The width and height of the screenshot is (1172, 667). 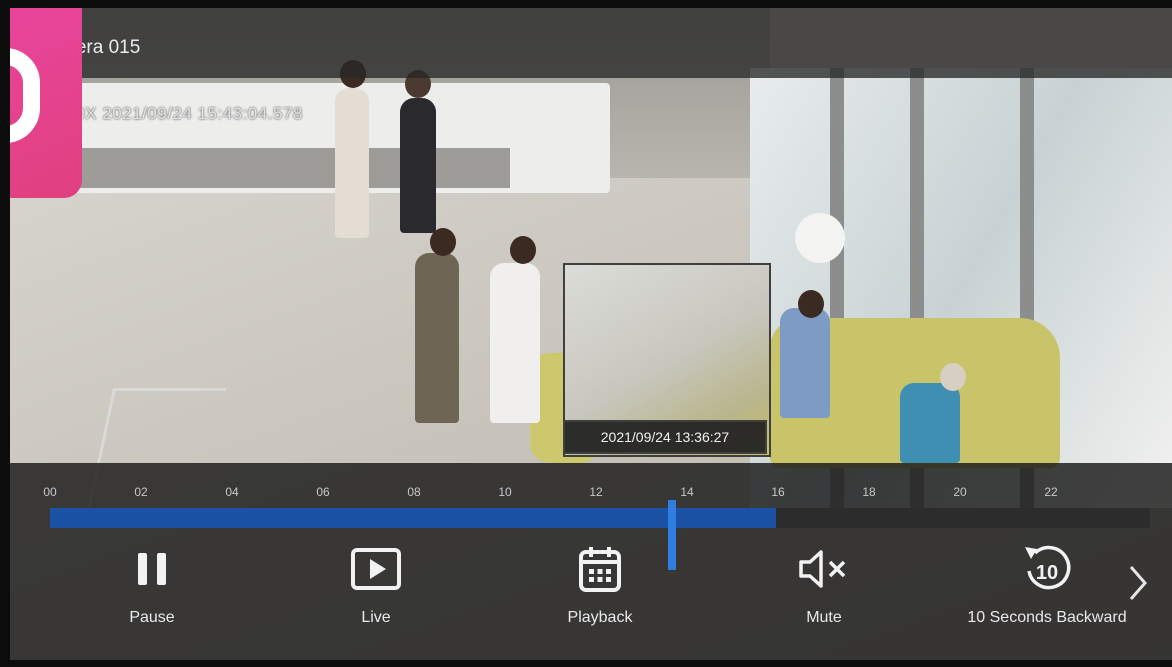 I want to click on mute-label: Mute, so click(x=824, y=617).